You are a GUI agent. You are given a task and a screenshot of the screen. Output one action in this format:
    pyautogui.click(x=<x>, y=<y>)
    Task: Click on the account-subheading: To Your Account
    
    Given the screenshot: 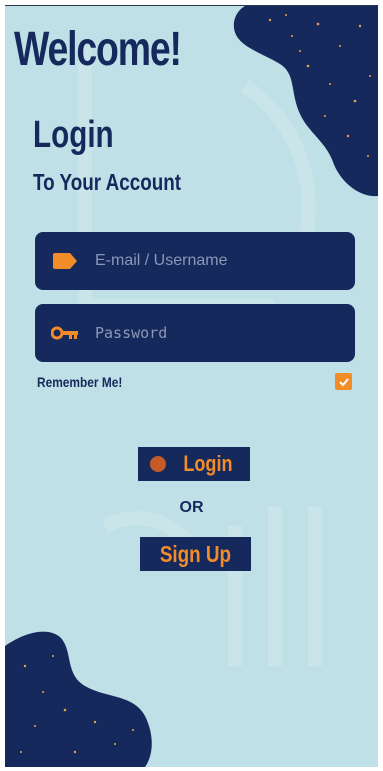 What is the action you would take?
    pyautogui.click(x=107, y=182)
    